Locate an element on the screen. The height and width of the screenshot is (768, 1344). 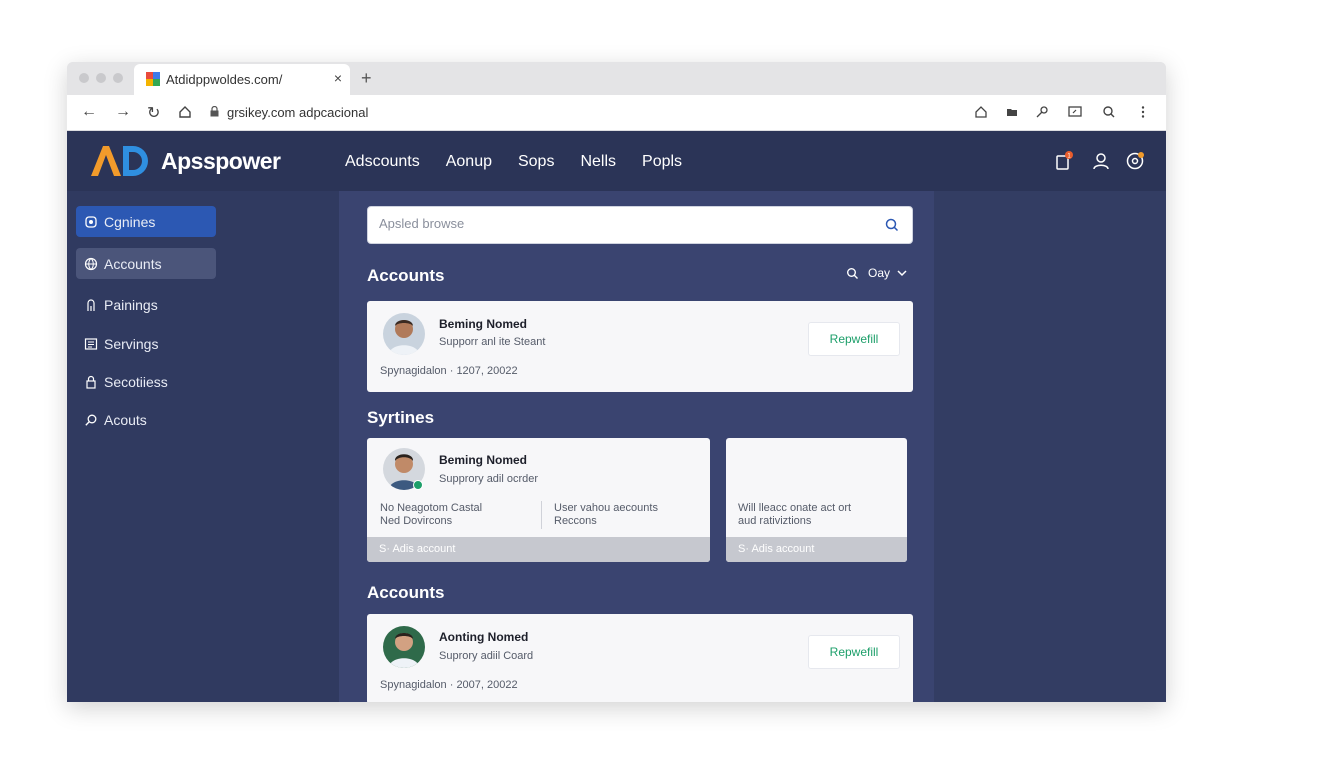
search-box is located at coordinates (640, 225).